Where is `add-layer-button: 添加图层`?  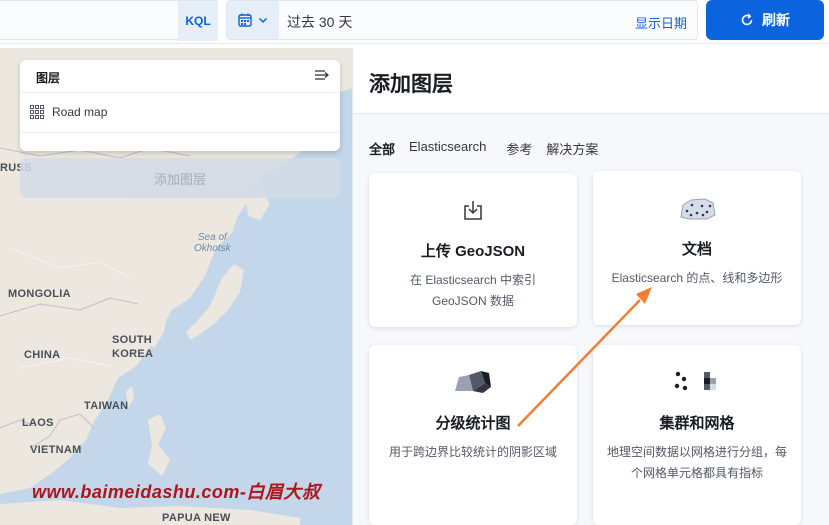
add-layer-button: 添加图层 is located at coordinates (180, 178).